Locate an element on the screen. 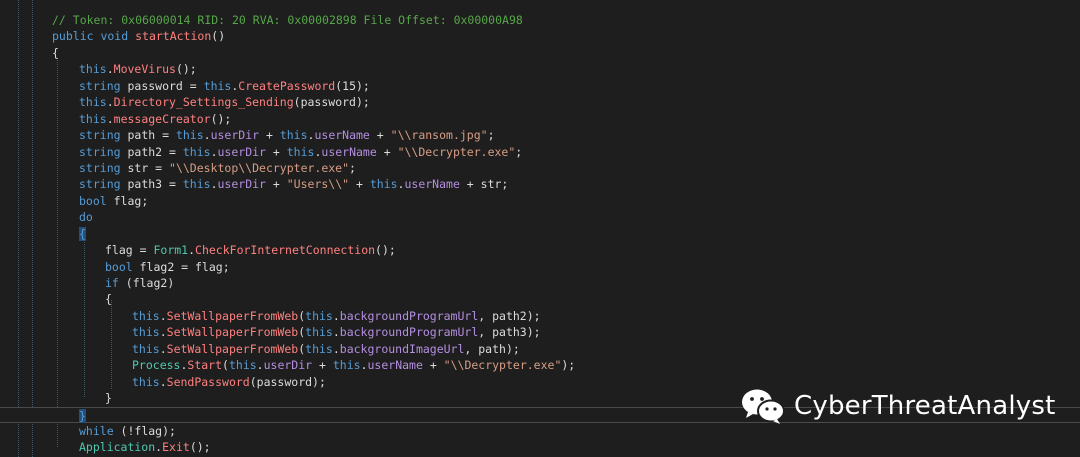 The height and width of the screenshot is (457, 1080). code-token: "Users\\" is located at coordinates (318, 184).